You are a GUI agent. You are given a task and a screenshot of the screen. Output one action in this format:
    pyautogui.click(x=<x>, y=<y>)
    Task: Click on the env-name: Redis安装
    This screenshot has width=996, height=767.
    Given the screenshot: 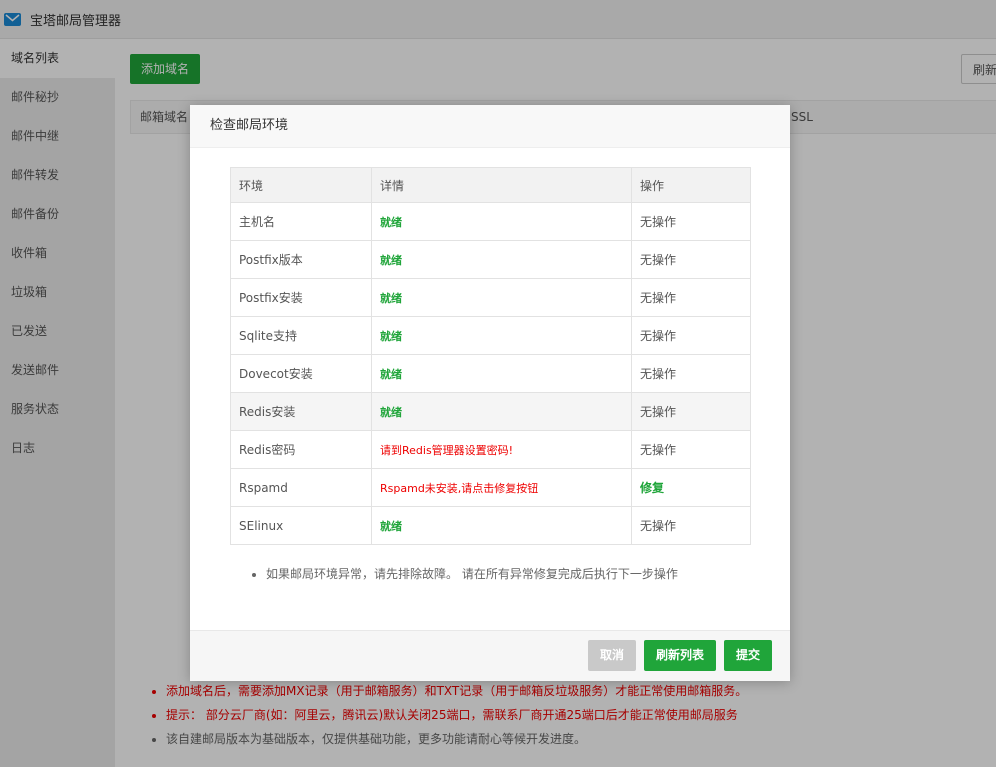 What is the action you would take?
    pyautogui.click(x=301, y=411)
    